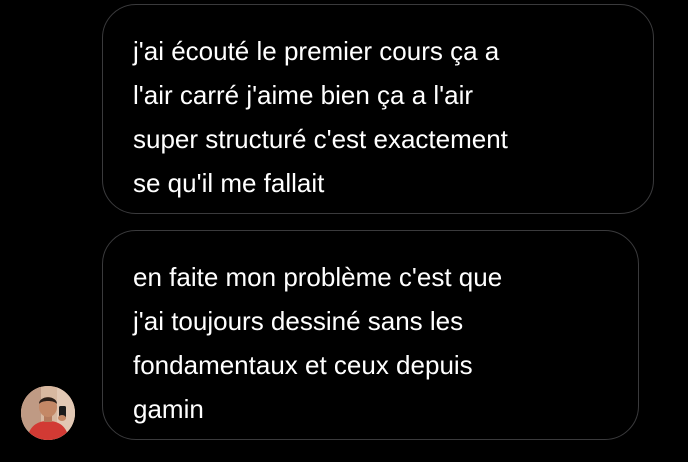 This screenshot has width=688, height=462. Describe the element at coordinates (316, 51) in the screenshot. I see `message-text-line: j'ai écouté le premier cours ça a` at that location.